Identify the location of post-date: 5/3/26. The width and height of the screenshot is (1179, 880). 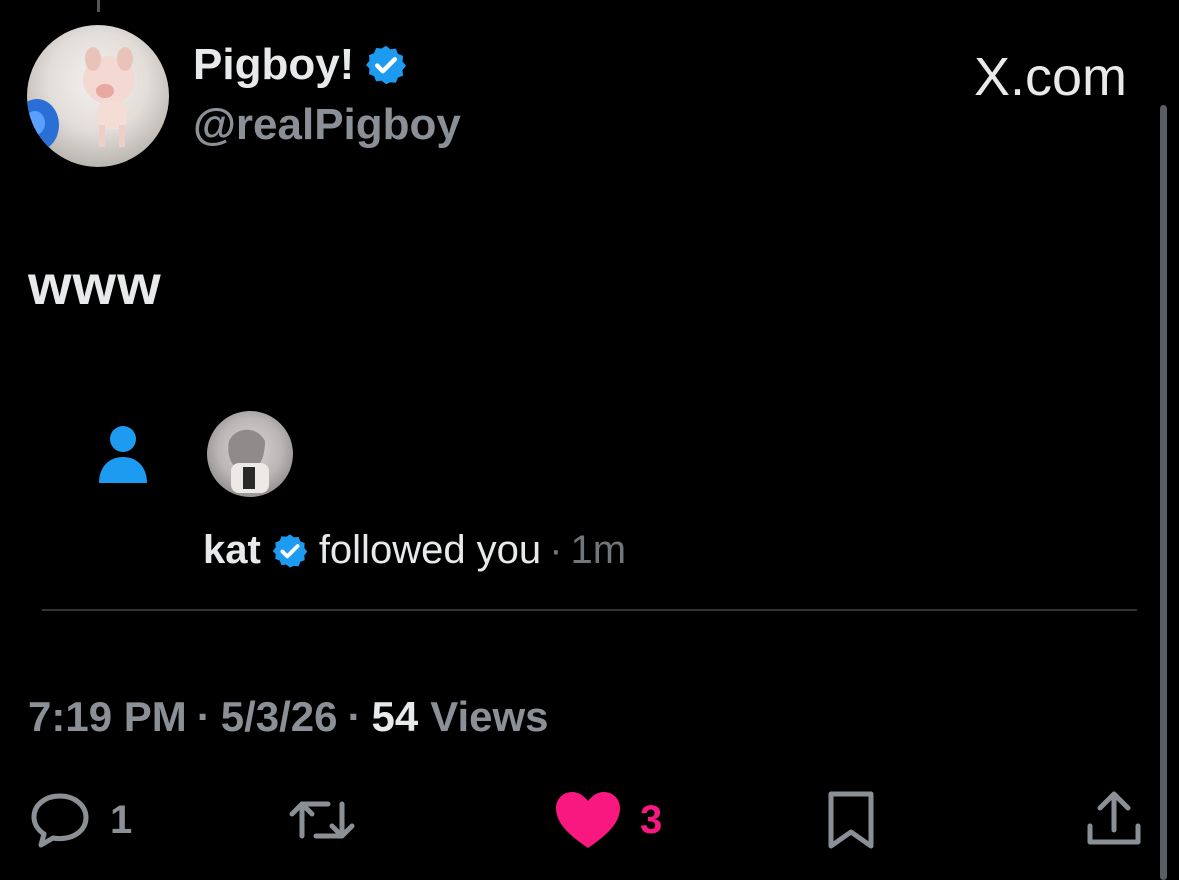
(279, 716).